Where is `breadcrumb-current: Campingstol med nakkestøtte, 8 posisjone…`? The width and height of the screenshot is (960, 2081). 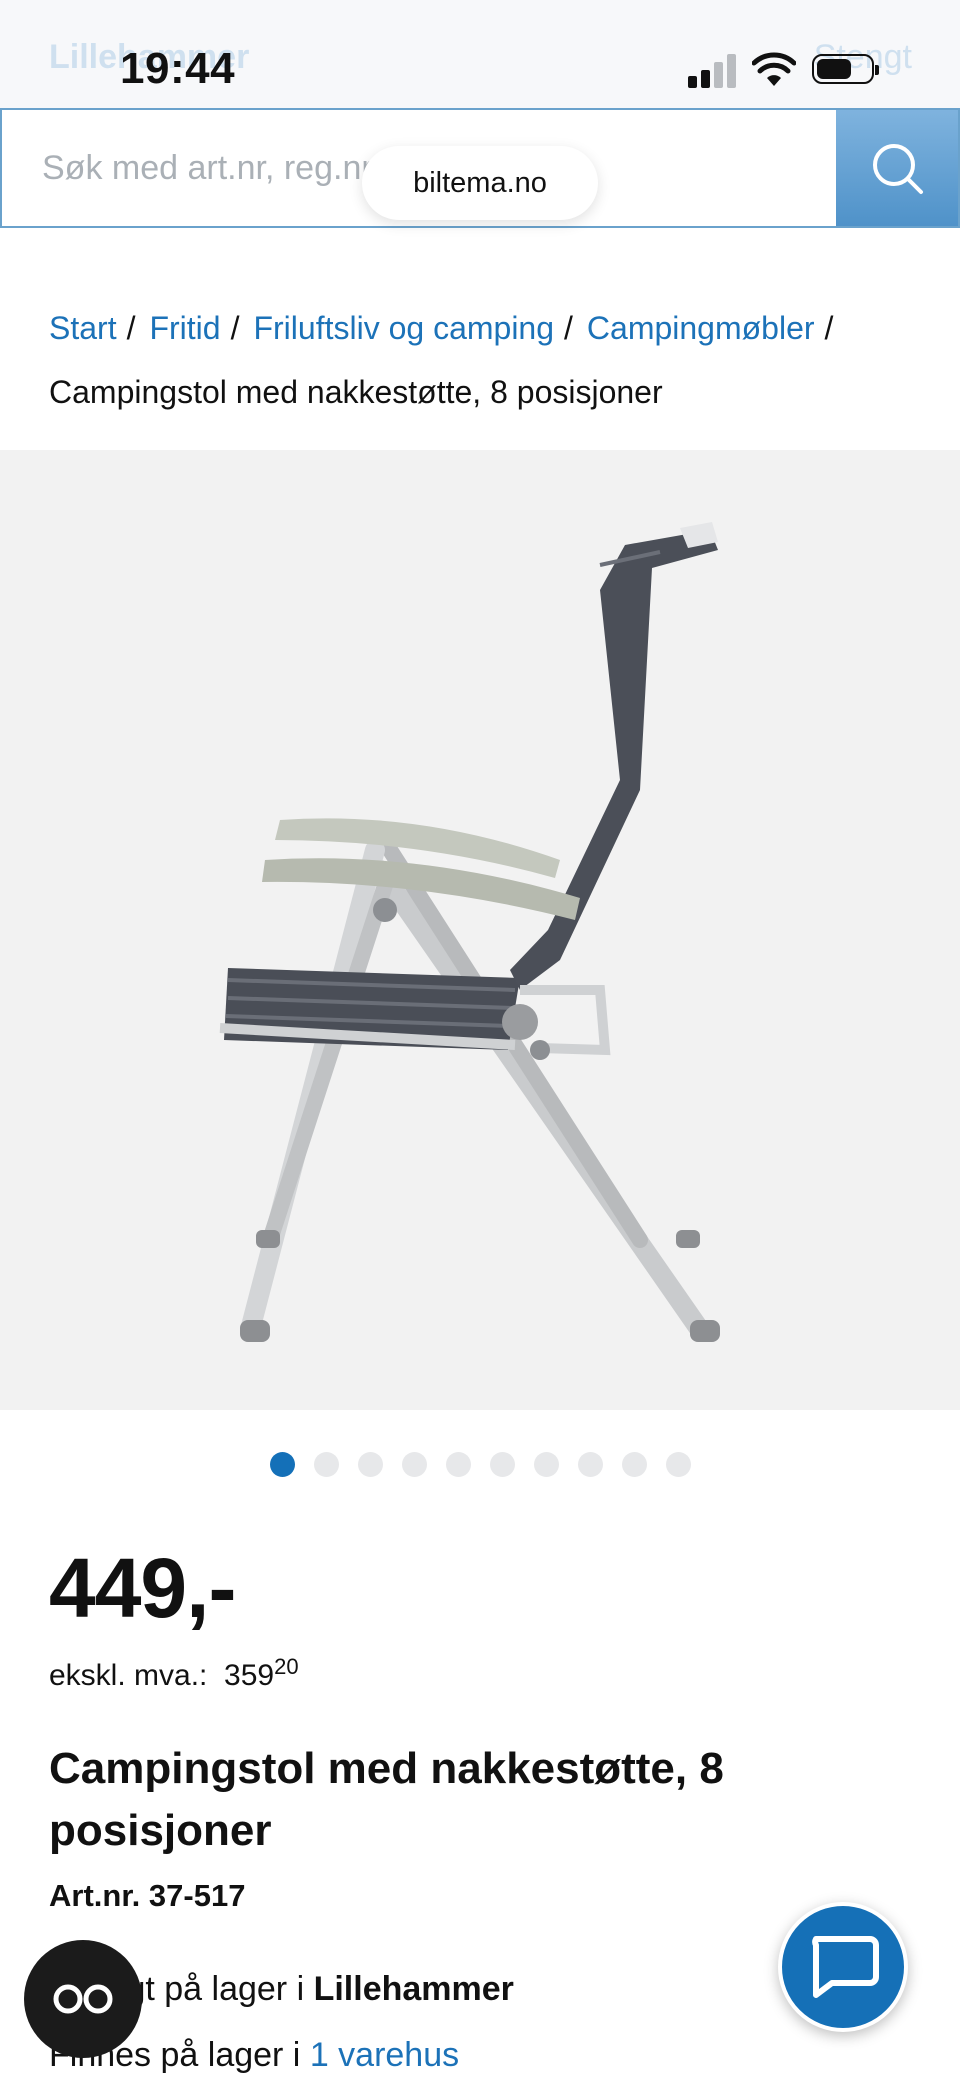 breadcrumb-current: Campingstol med nakkestøtte, 8 posisjone… is located at coordinates (356, 392).